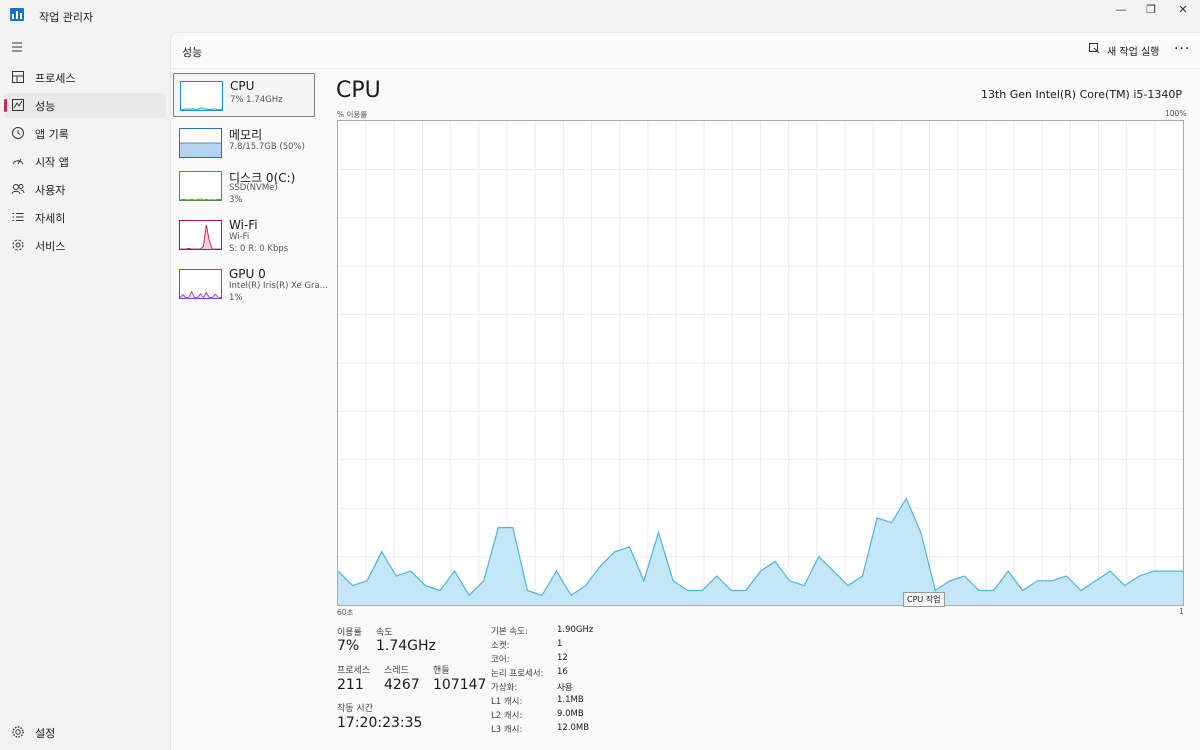  What do you see at coordinates (500, 660) in the screenshot?
I see `info-key-cores: 코어:` at bounding box center [500, 660].